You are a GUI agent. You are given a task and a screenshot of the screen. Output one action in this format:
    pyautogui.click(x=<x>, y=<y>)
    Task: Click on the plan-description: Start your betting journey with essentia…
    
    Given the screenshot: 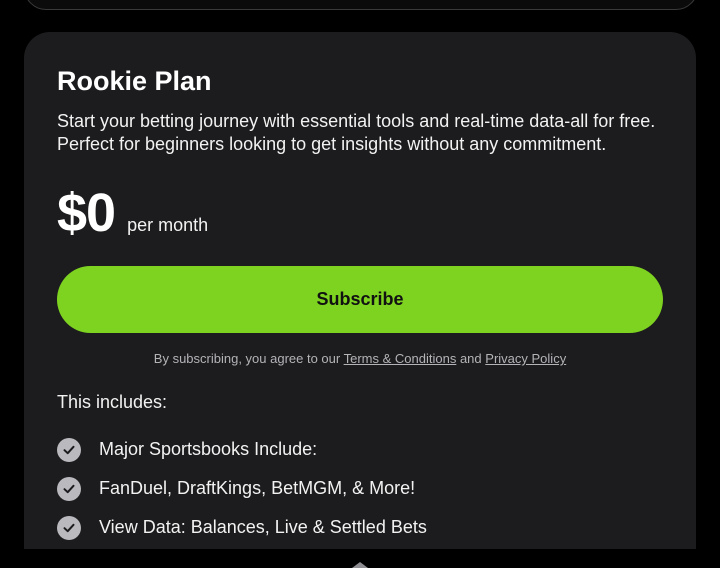 What is the action you would take?
    pyautogui.click(x=367, y=133)
    